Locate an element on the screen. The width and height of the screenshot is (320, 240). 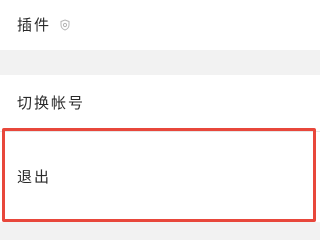
plugin-icon-graphic is located at coordinates (65, 25).